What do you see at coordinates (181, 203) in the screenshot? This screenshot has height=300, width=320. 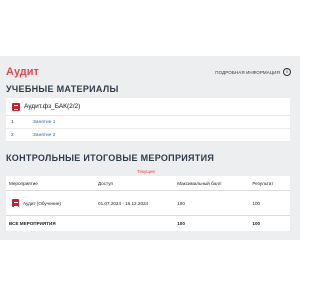 I see `event-max-score: 100` at bounding box center [181, 203].